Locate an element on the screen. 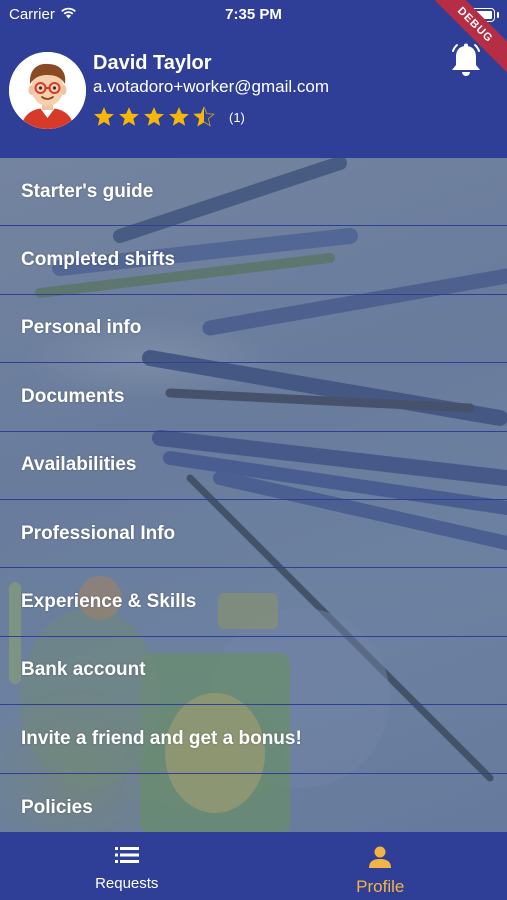 The height and width of the screenshot is (900, 507). menu-item-starters-guide: Starter's guide is located at coordinates (253, 192).